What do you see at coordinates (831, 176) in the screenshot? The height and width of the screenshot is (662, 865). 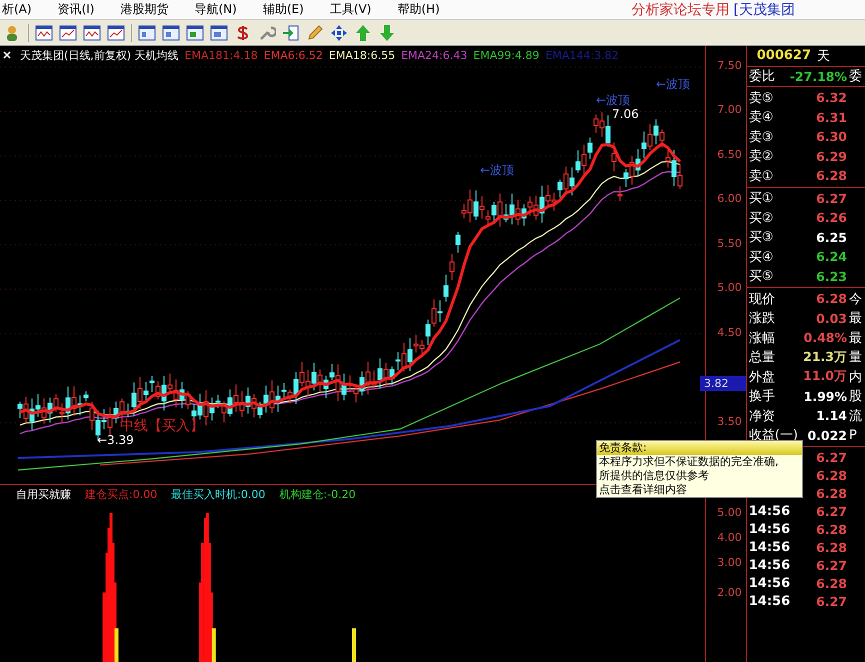 I see `order-price: 6.28` at bounding box center [831, 176].